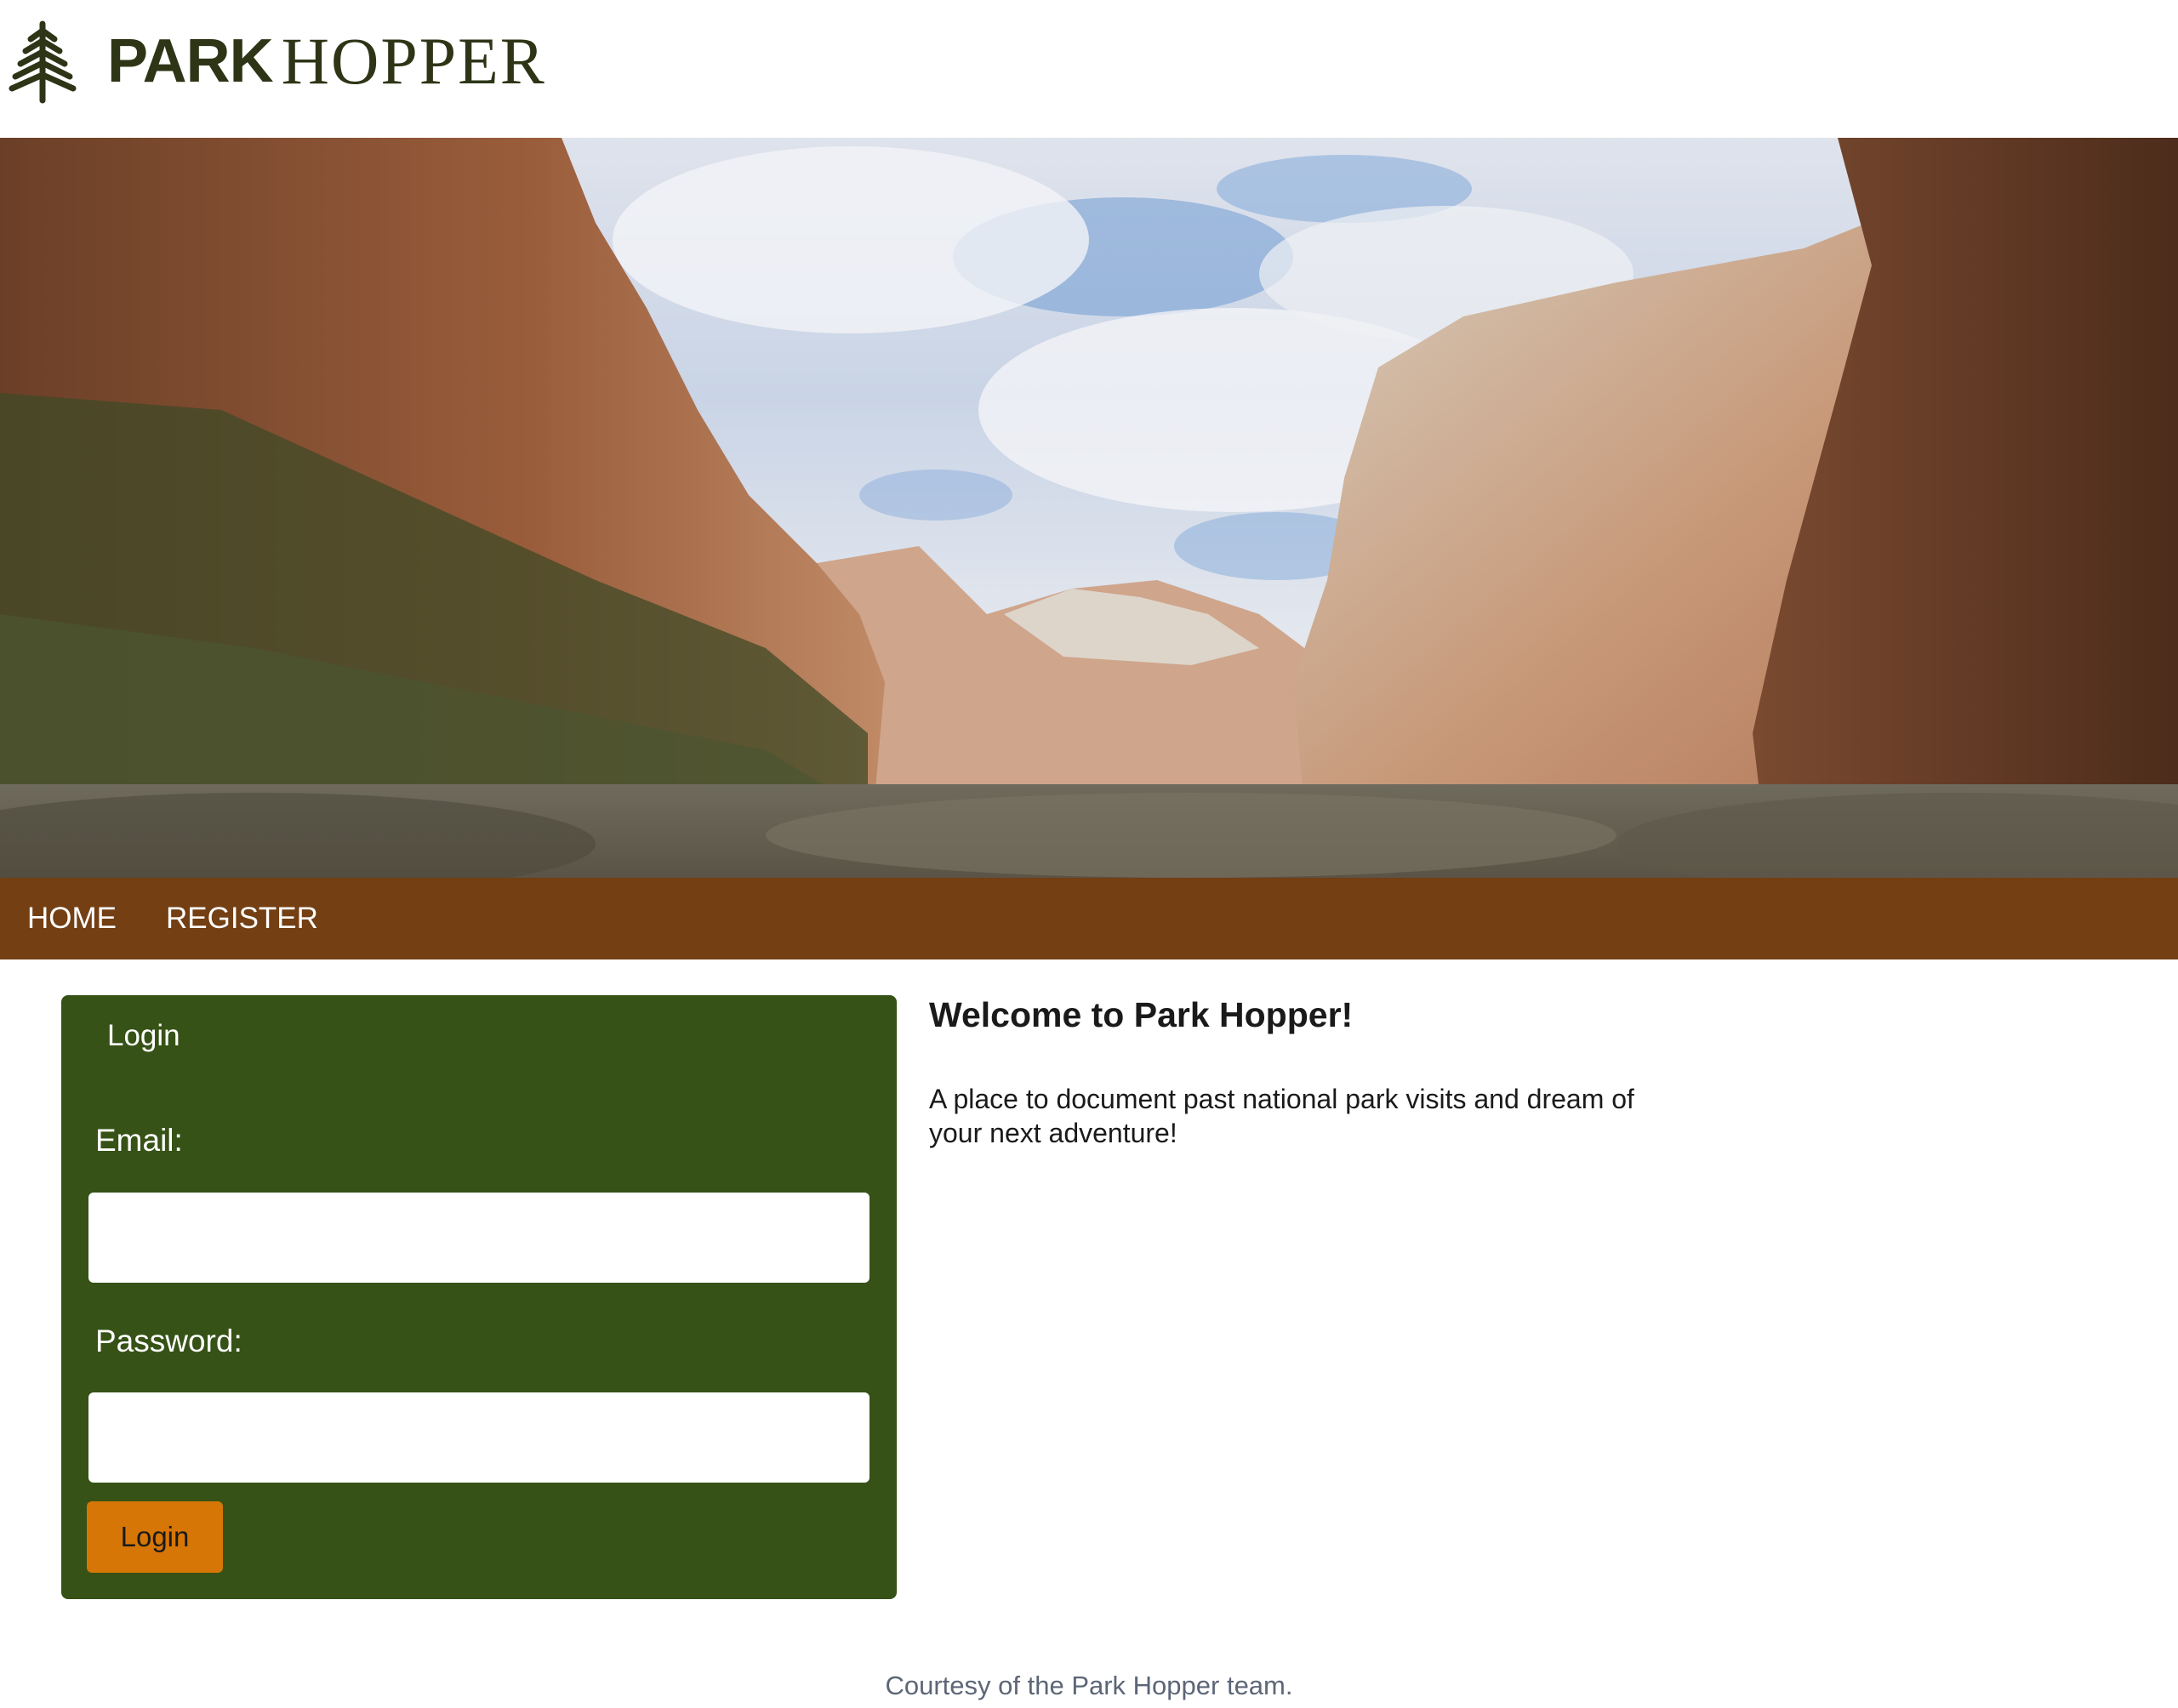 The height and width of the screenshot is (1708, 2178). I want to click on nav-link-home: HOME, so click(72, 919).